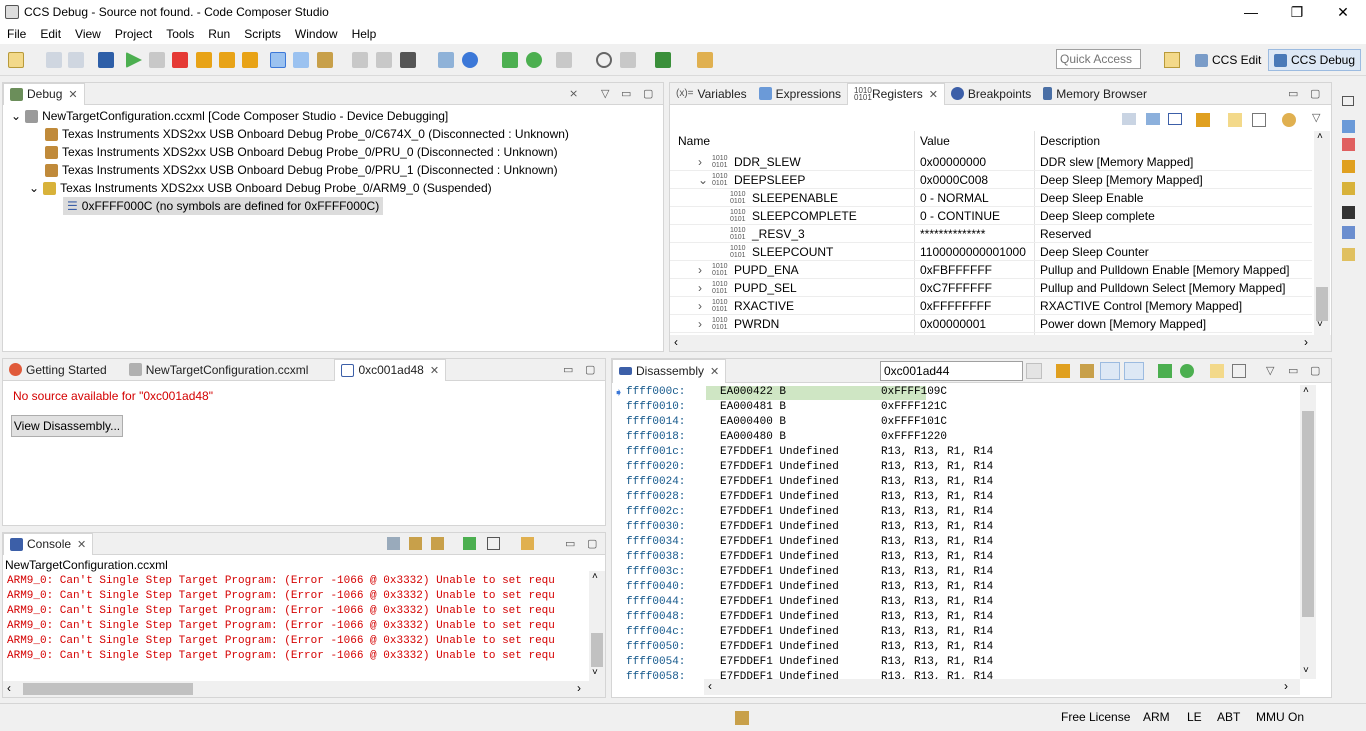  Describe the element at coordinates (663, 60) in the screenshot. I see `plugin-icon` at that location.